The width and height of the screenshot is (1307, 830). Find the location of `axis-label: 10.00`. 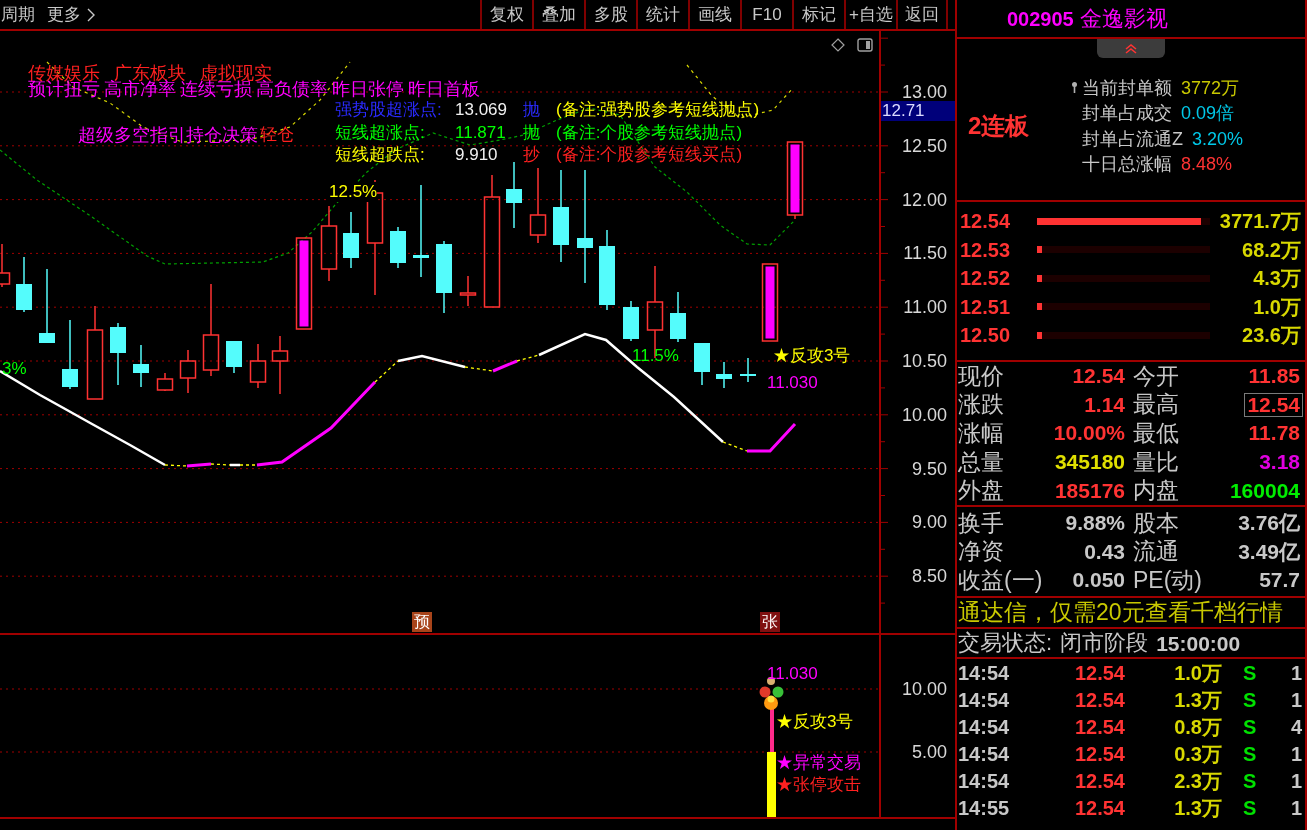

axis-label: 10.00 is located at coordinates (924, 414).